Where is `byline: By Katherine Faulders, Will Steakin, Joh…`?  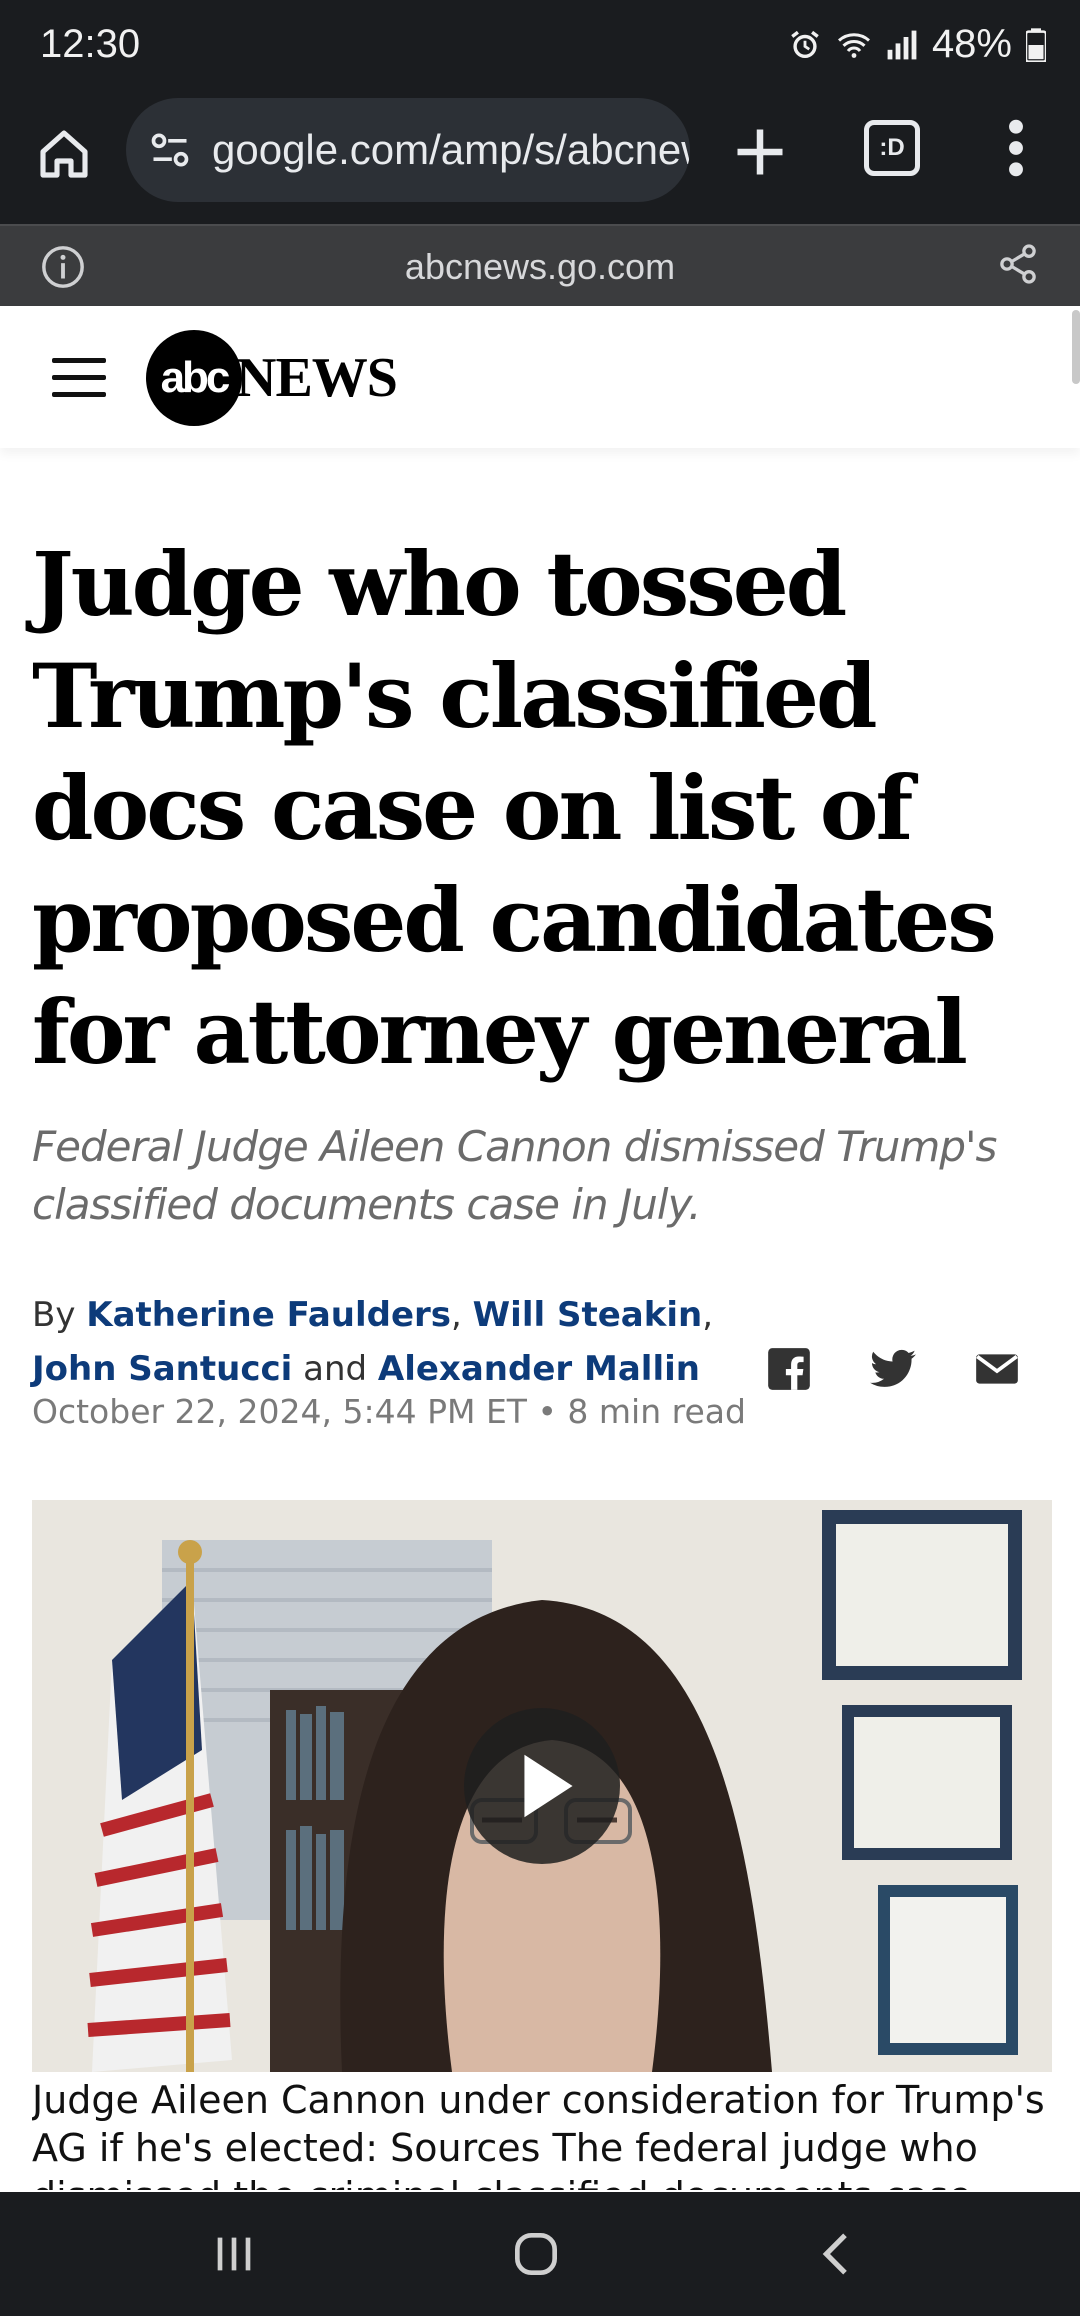 byline: By Katherine Faulders, Will Steakin, Joh… is located at coordinates (392, 1342).